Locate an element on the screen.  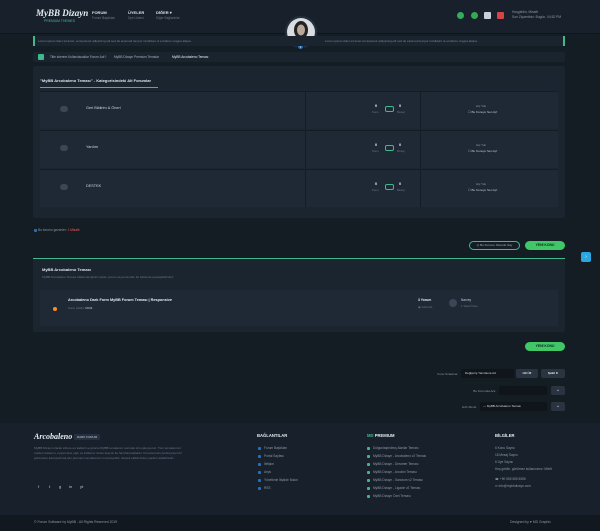
footer-phone: ☎ +90 555 555 5555 is located at coordinates (510, 479).